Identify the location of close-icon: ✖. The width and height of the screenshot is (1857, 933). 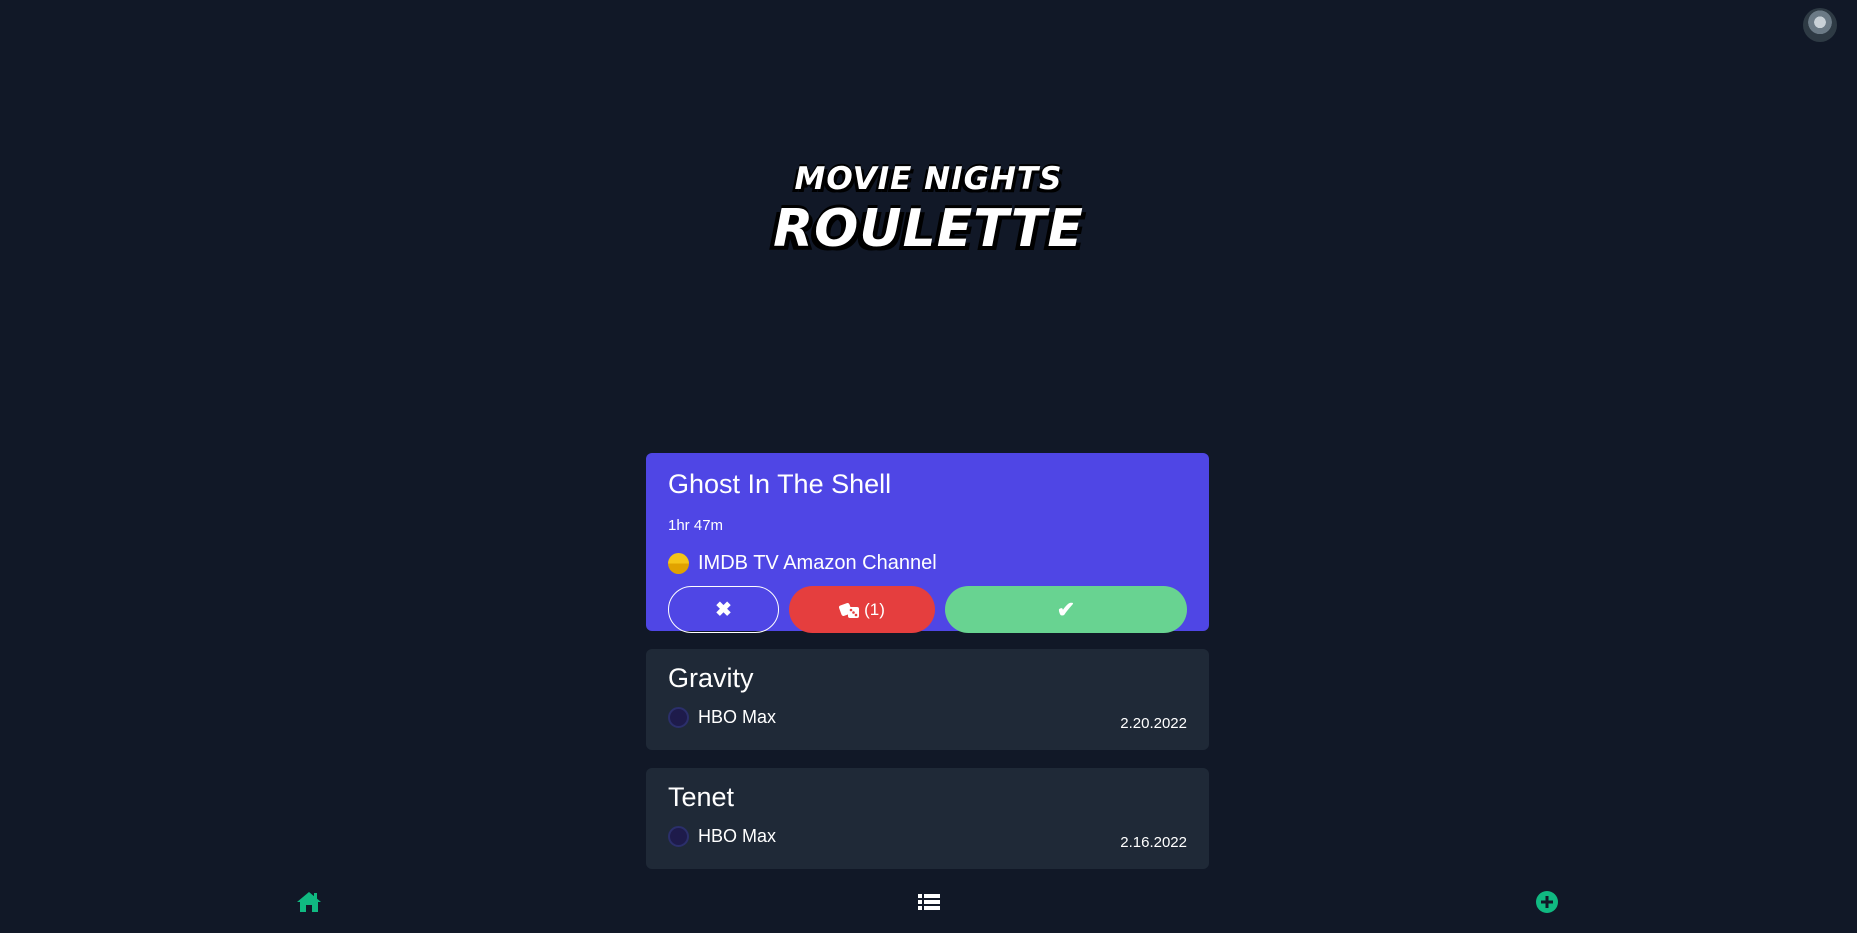
(723, 610).